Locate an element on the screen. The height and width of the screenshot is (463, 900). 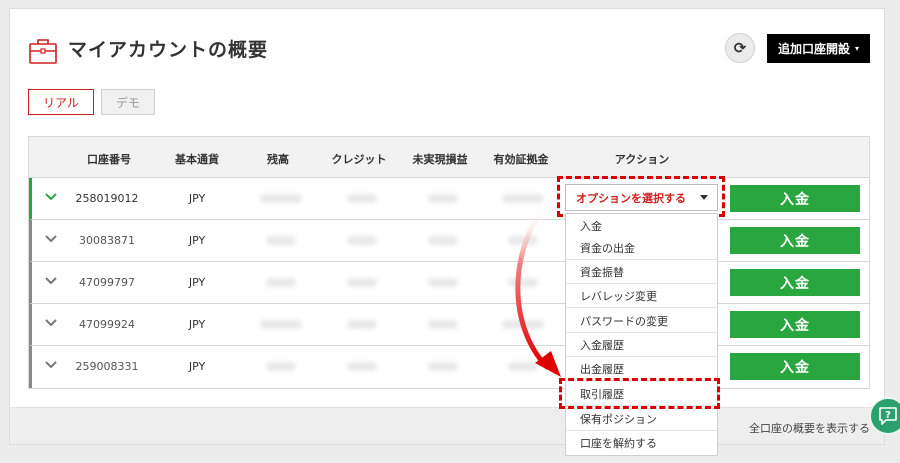
add-account-button: 追加口座開設 ▾ is located at coordinates (818, 48).